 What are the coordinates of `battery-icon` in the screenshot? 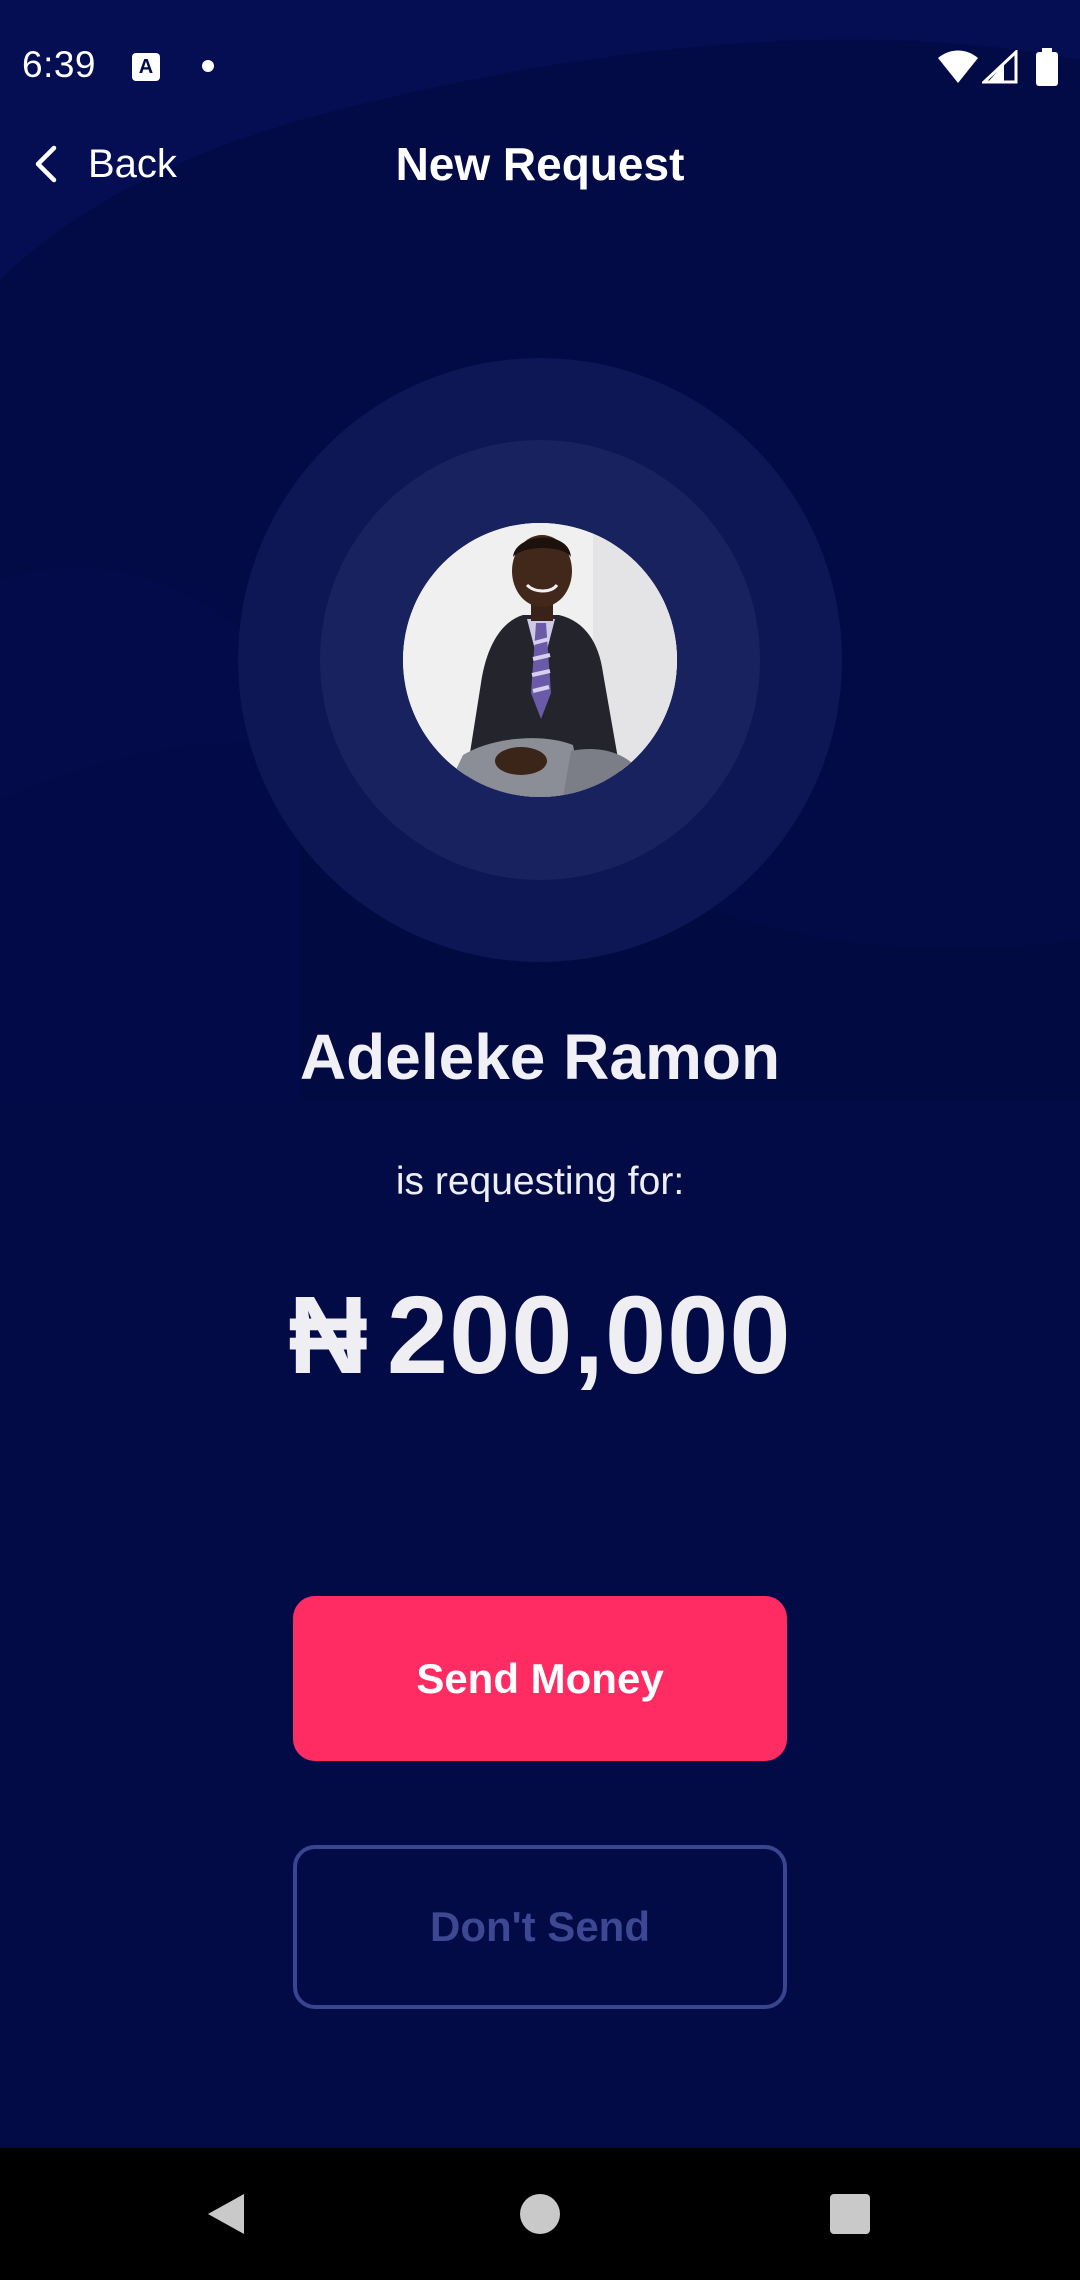 It's located at (1047, 67).